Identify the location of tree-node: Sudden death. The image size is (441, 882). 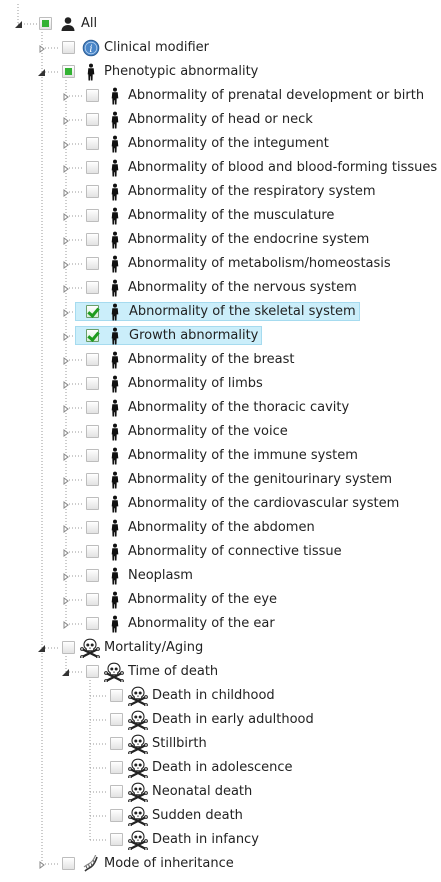
(220, 816).